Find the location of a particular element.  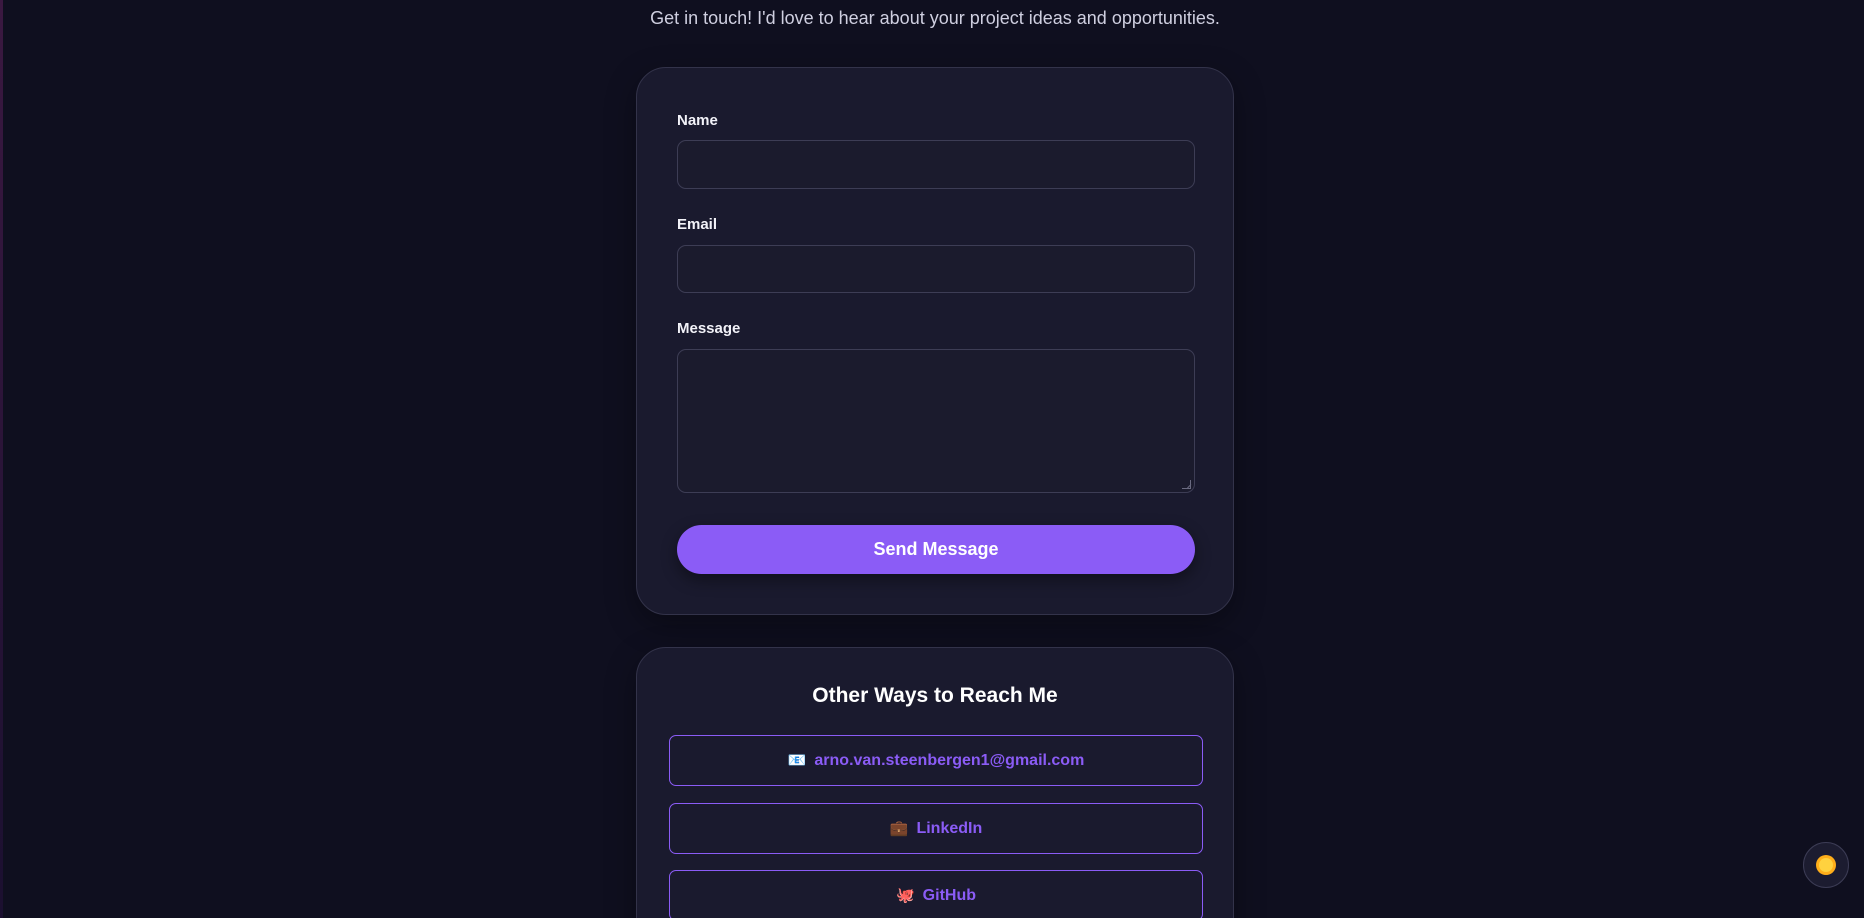

email-input is located at coordinates (936, 269).